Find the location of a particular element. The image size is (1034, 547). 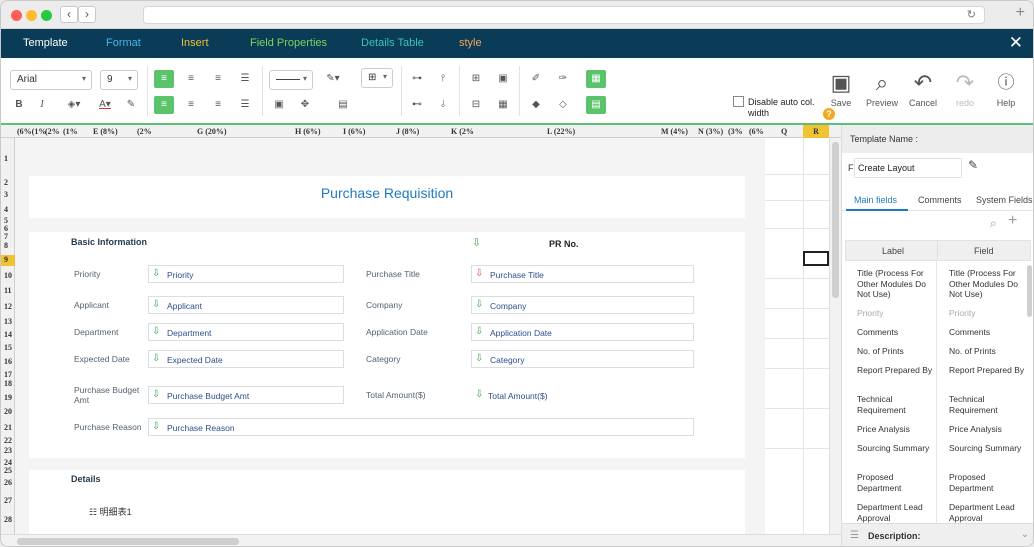

align-top-button: ≡ is located at coordinates (164, 79).